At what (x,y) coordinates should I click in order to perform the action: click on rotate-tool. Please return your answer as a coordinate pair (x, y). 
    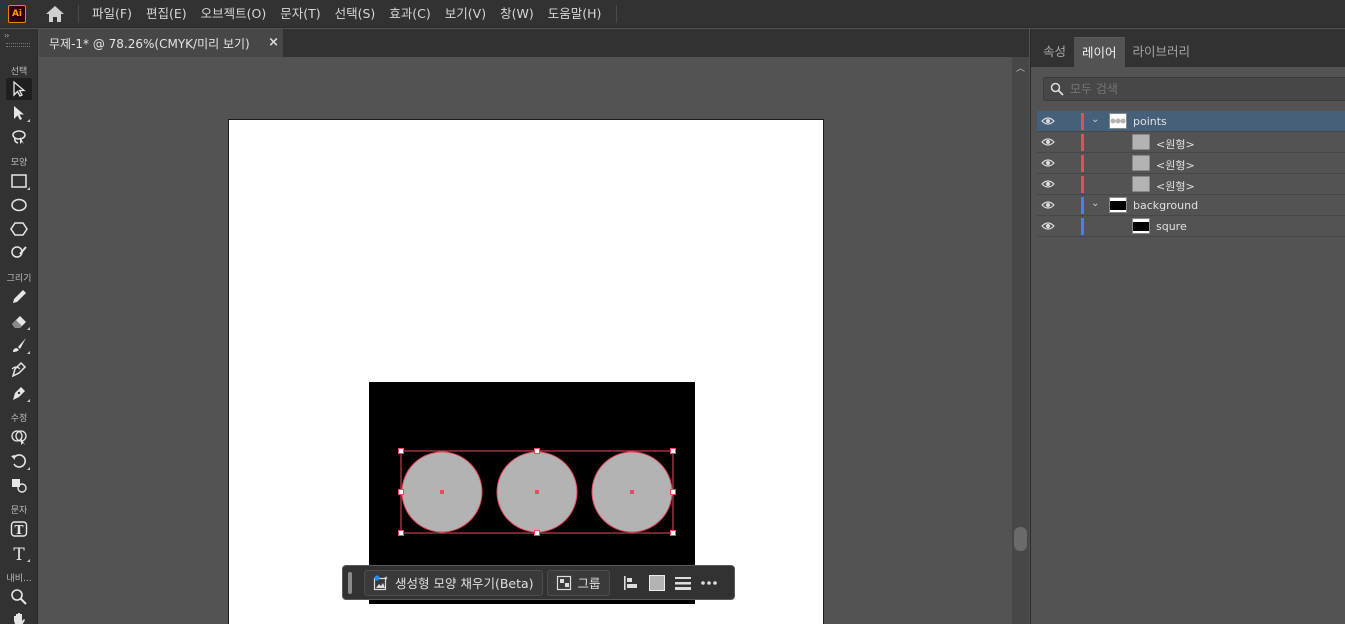
    Looking at the image, I should click on (19, 461).